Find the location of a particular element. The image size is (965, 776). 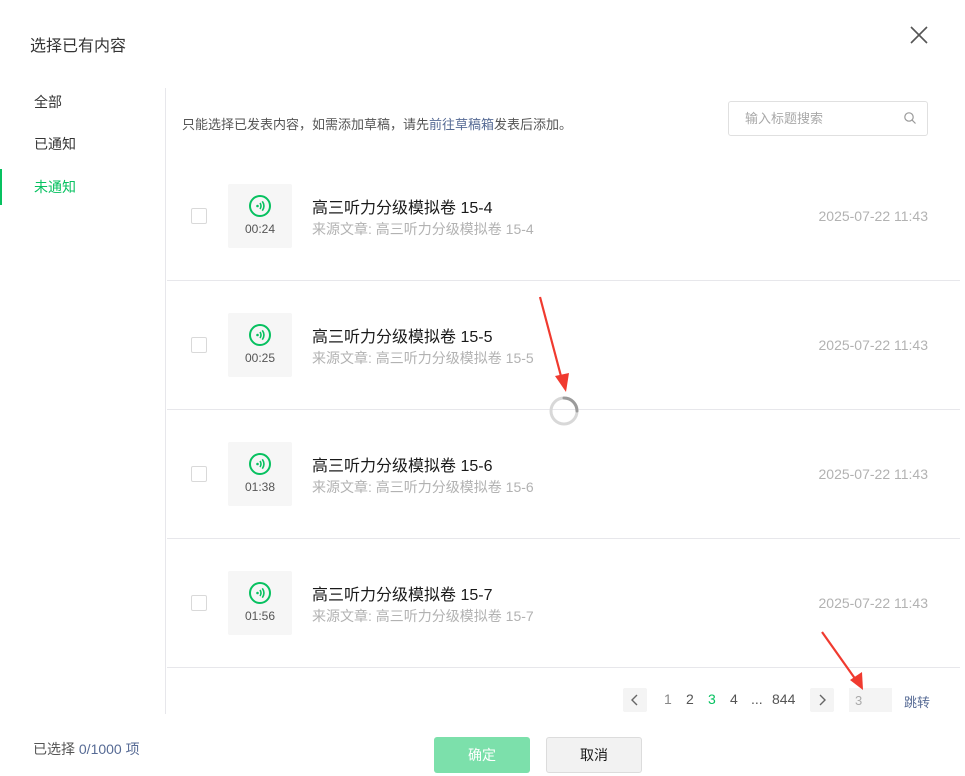

page-4: 4 is located at coordinates (734, 699).